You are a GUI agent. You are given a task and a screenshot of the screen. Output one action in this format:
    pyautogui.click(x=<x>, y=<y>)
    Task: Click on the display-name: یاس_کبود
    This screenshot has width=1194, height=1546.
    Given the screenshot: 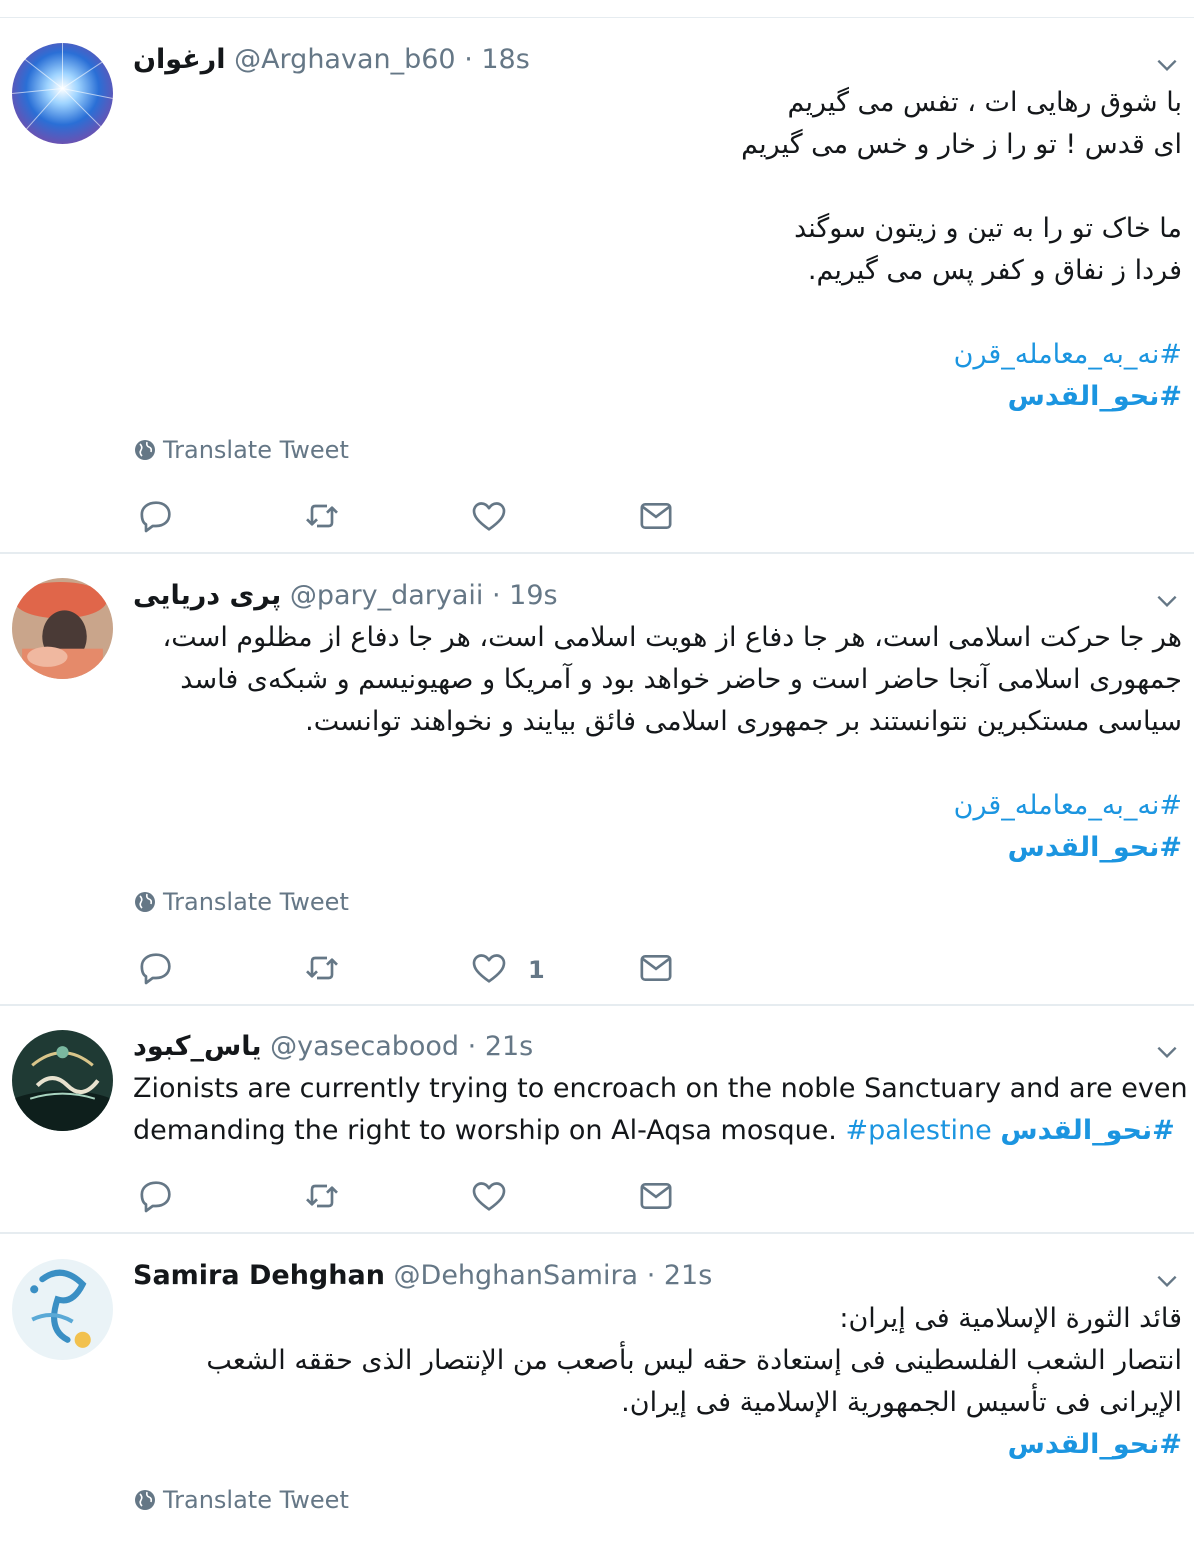 What is the action you would take?
    pyautogui.click(x=197, y=1046)
    